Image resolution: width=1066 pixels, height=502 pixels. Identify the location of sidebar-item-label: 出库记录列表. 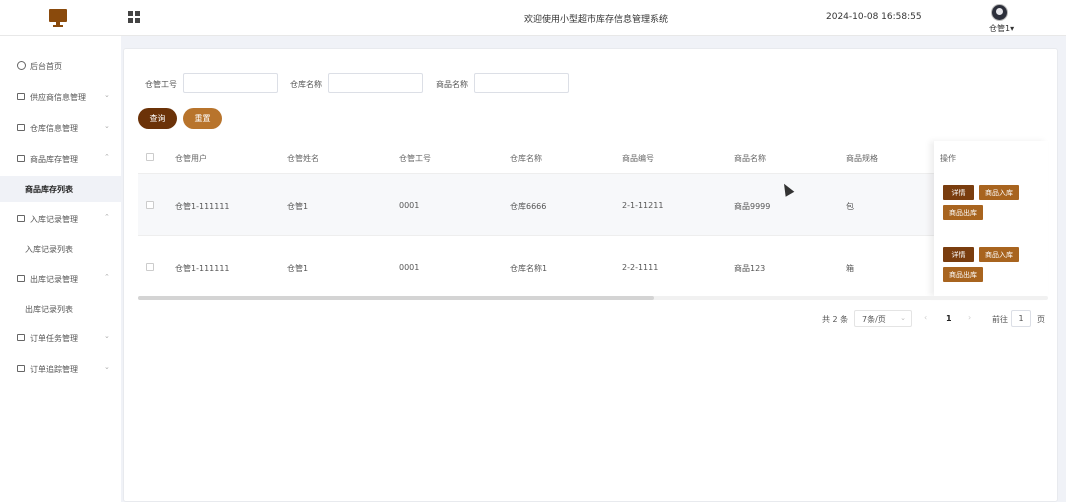
(49, 309).